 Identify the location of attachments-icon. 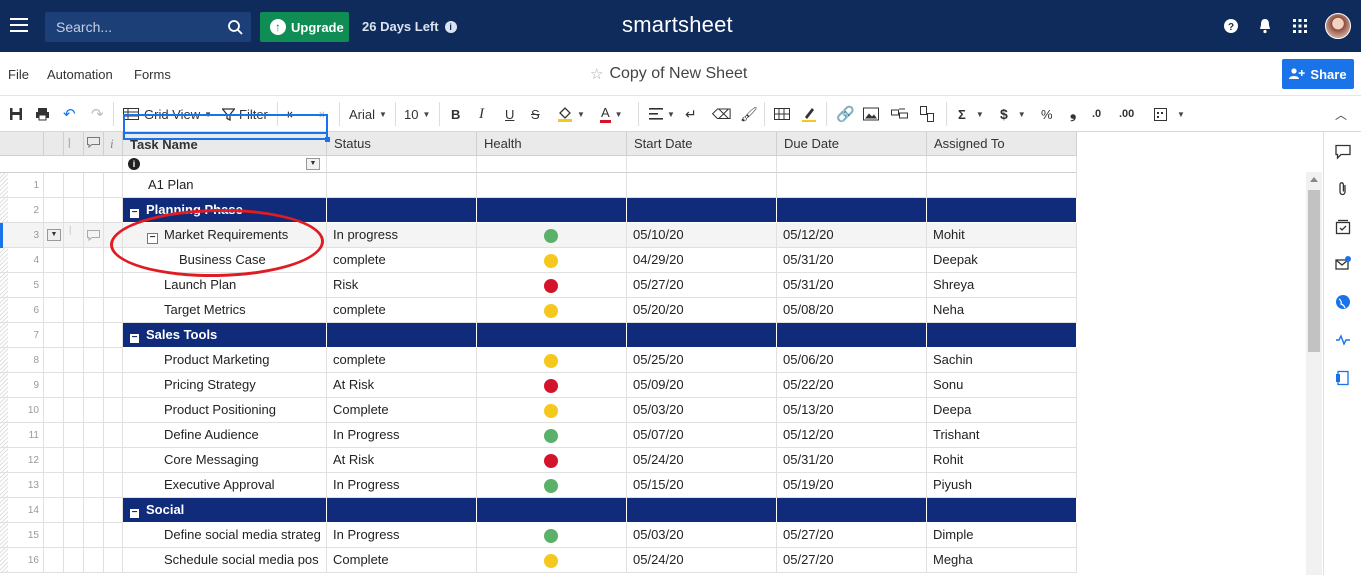
(1343, 189).